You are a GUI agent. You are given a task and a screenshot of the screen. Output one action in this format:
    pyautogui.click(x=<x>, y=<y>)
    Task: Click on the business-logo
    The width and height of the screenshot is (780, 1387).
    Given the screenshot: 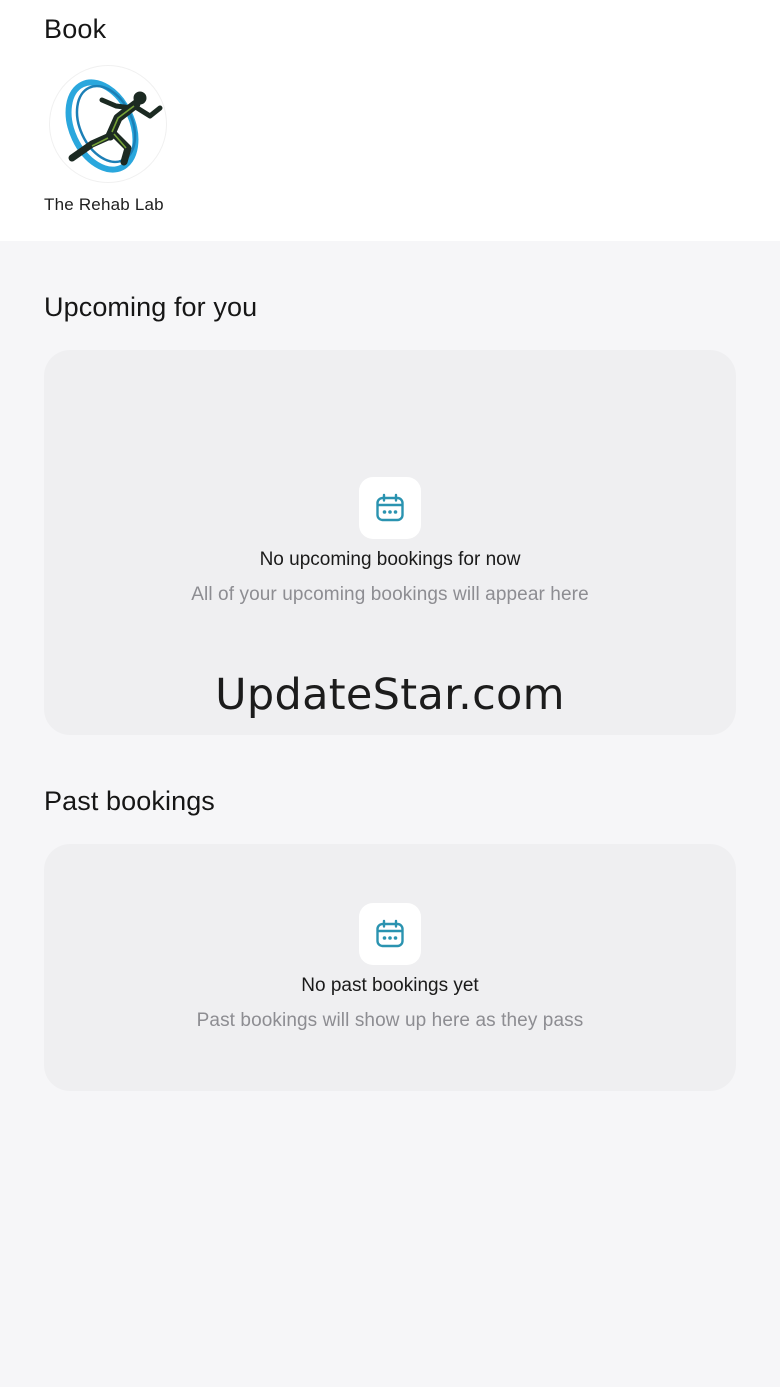 What is the action you would take?
    pyautogui.click(x=108, y=124)
    